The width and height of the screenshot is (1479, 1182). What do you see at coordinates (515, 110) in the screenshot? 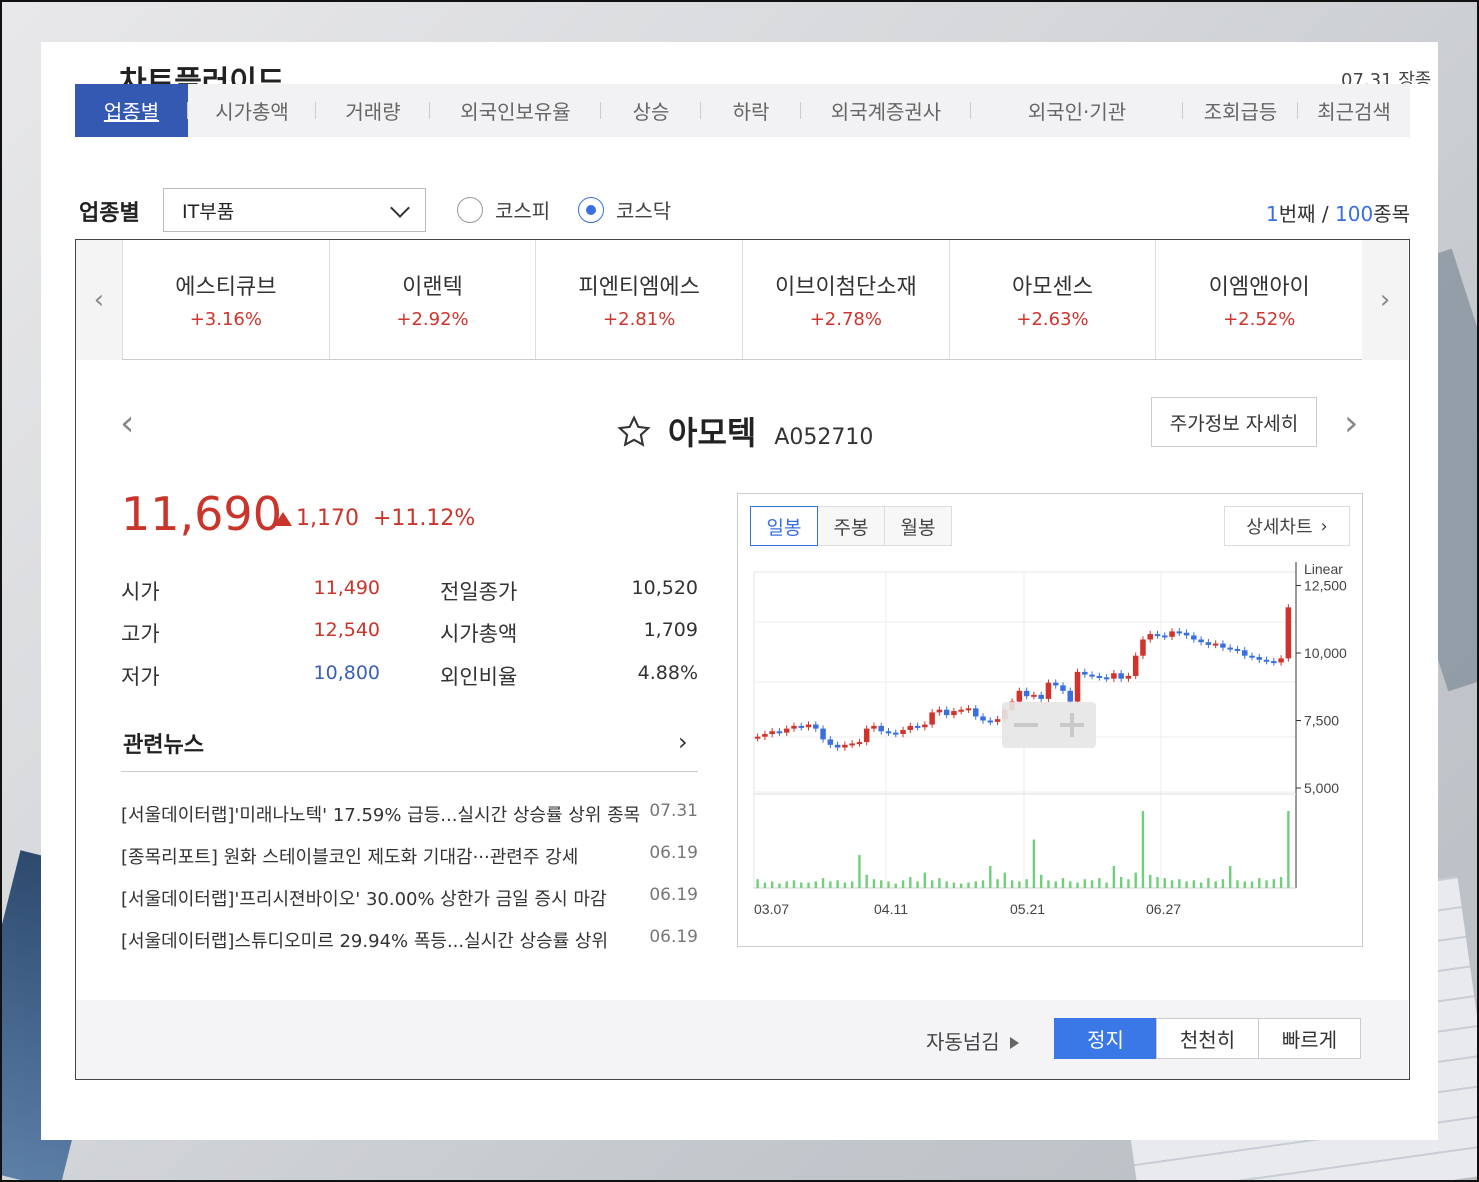
I see `tab-foreign-ratio: 외국인보유율` at bounding box center [515, 110].